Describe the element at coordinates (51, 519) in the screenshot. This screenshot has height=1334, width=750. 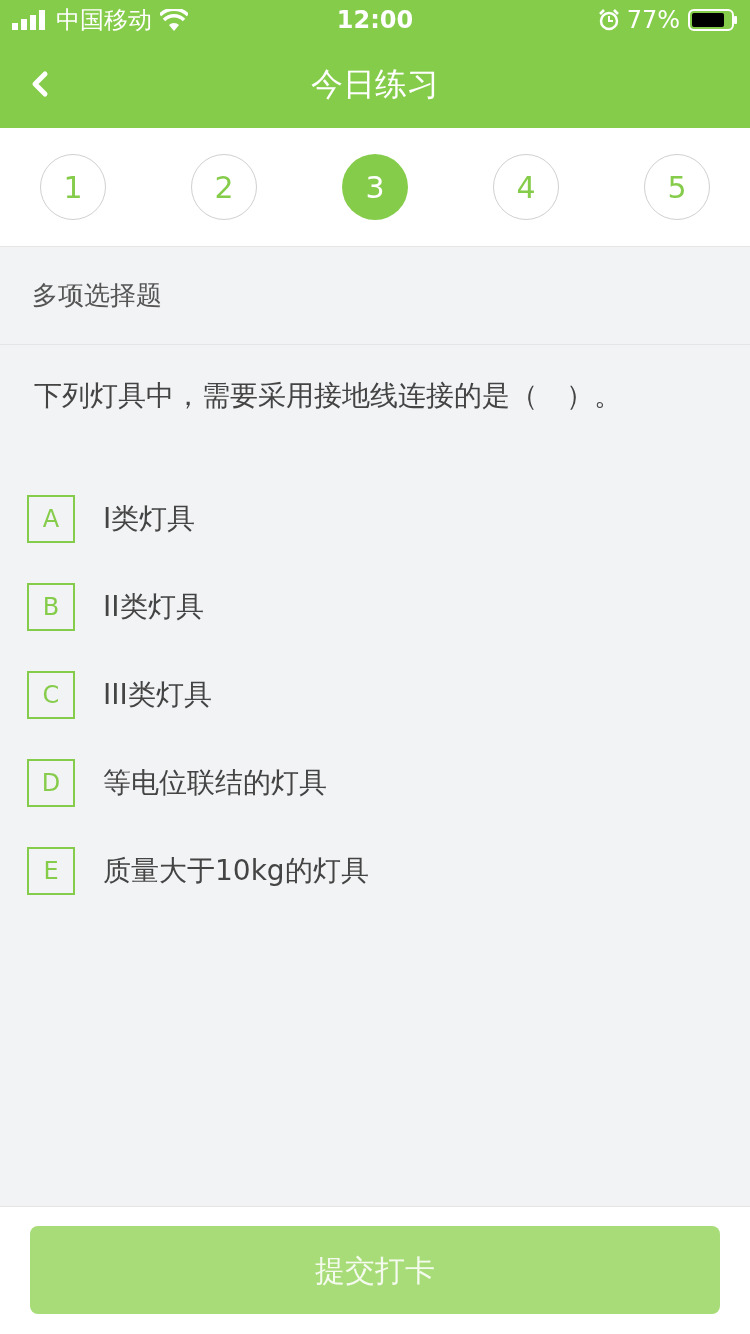
I see `option-letter: A` at that location.